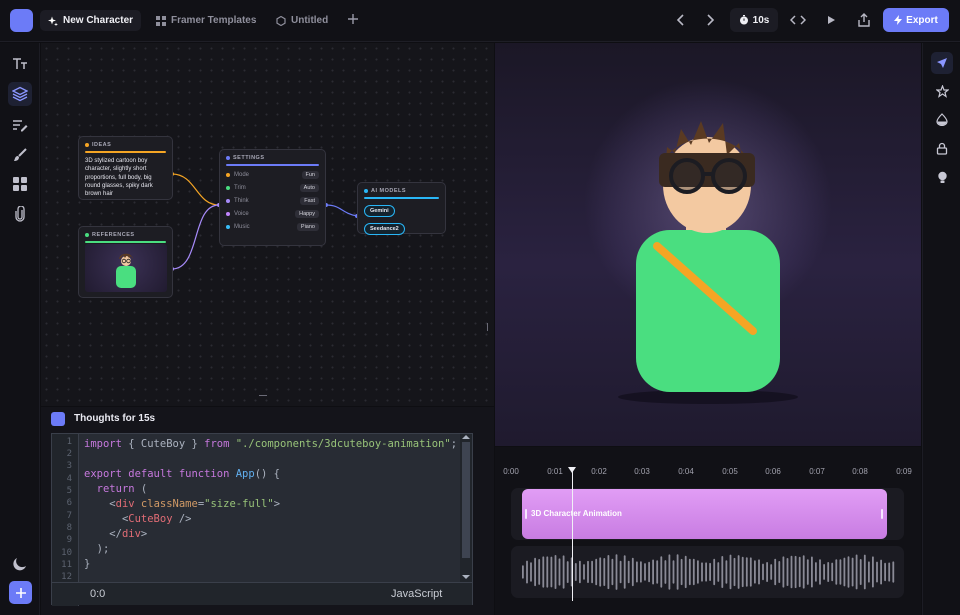 The height and width of the screenshot is (615, 960). I want to click on cursor-icon, so click(942, 63).